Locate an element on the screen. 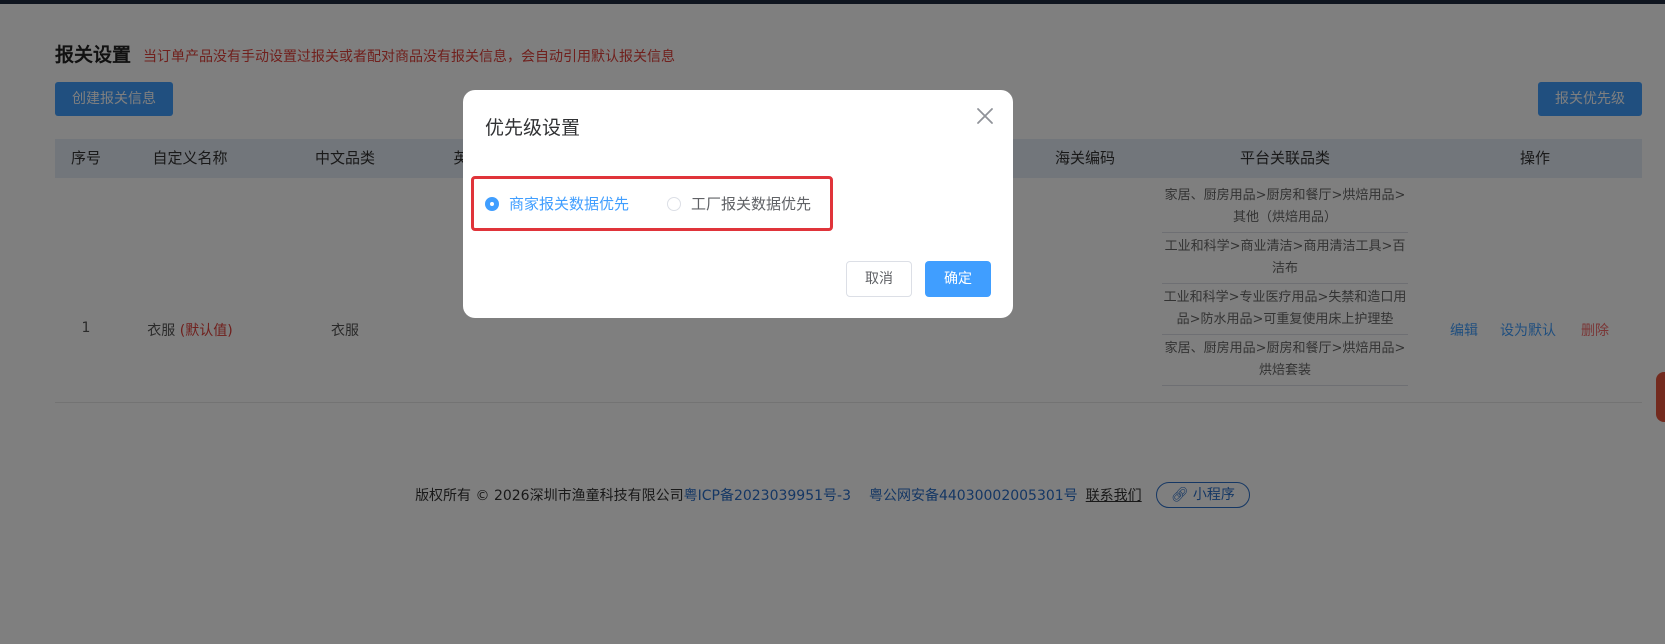 The width and height of the screenshot is (1665, 644). radio-checked-icon is located at coordinates (492, 203).